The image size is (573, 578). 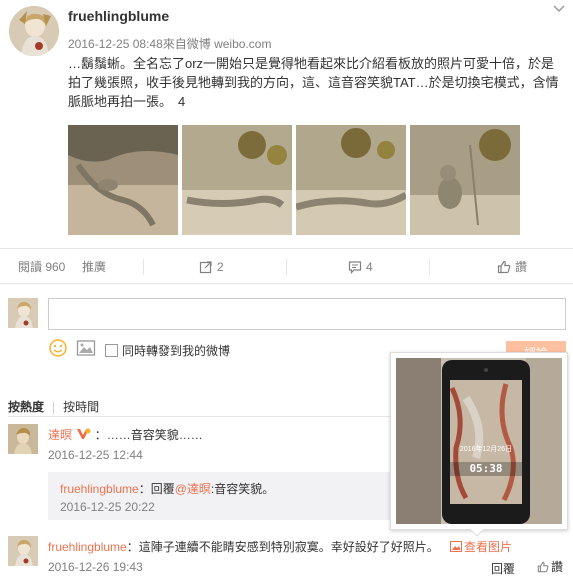 What do you see at coordinates (86, 348) in the screenshot?
I see `image-upload-icon` at bounding box center [86, 348].